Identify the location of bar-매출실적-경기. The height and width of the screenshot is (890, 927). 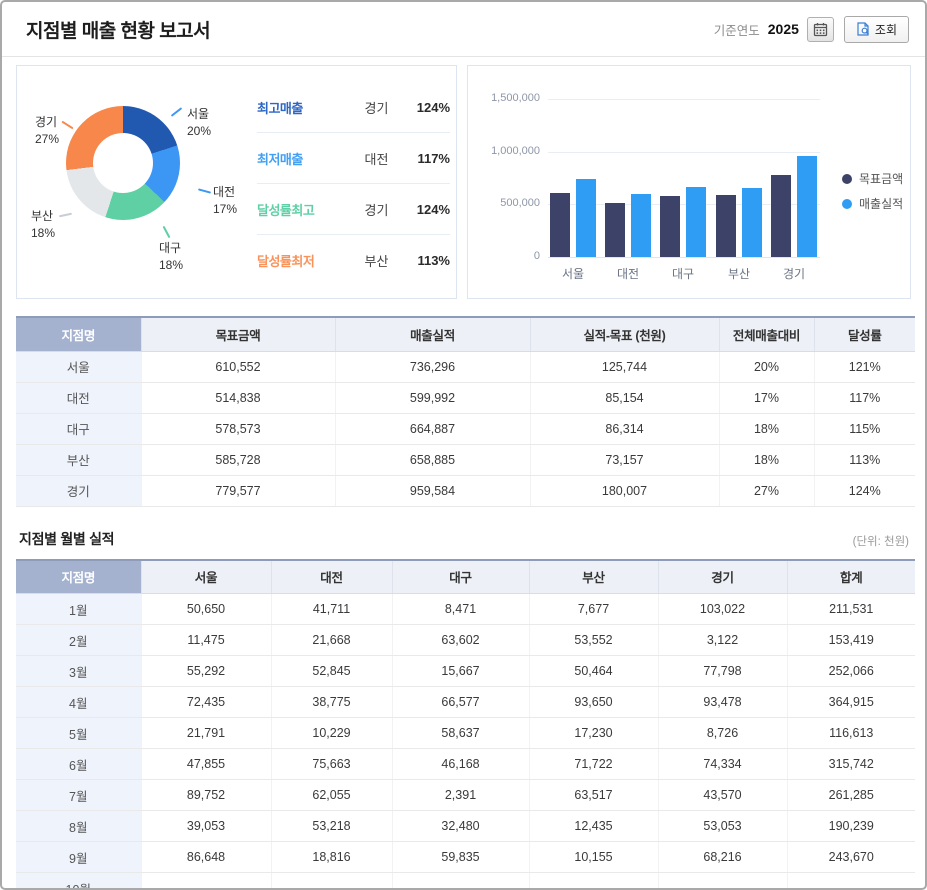
(807, 206).